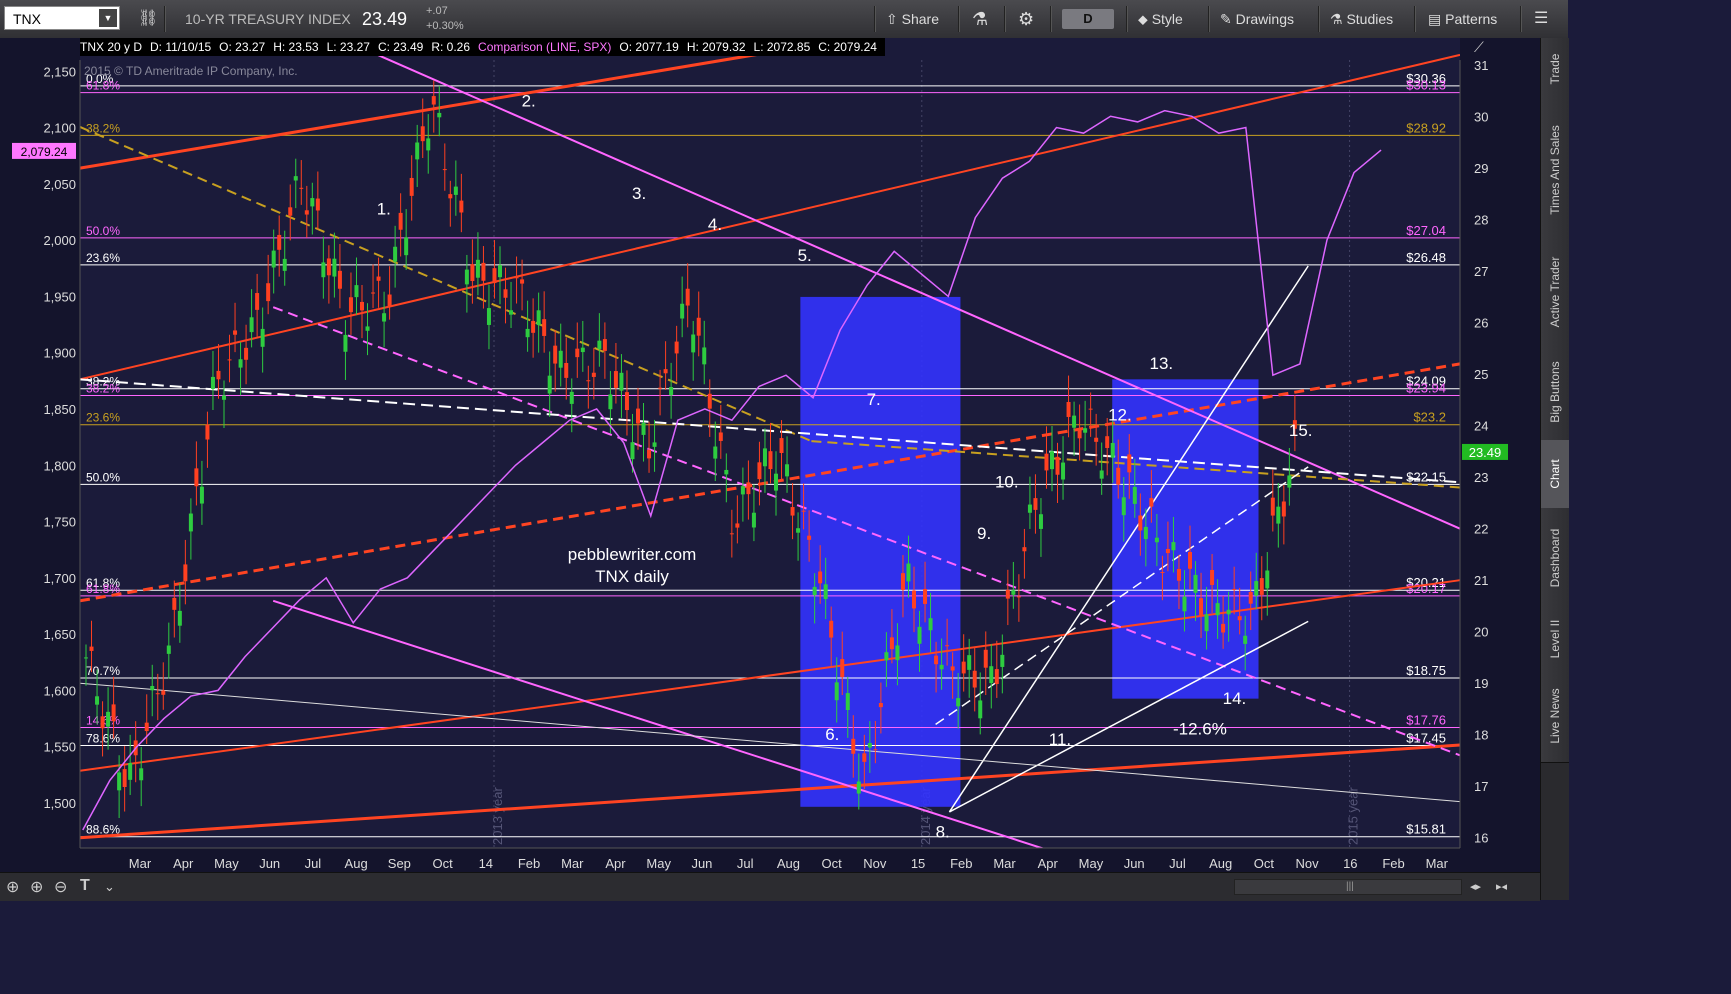  I want to click on year-mark: 2013 year, so click(497, 816).